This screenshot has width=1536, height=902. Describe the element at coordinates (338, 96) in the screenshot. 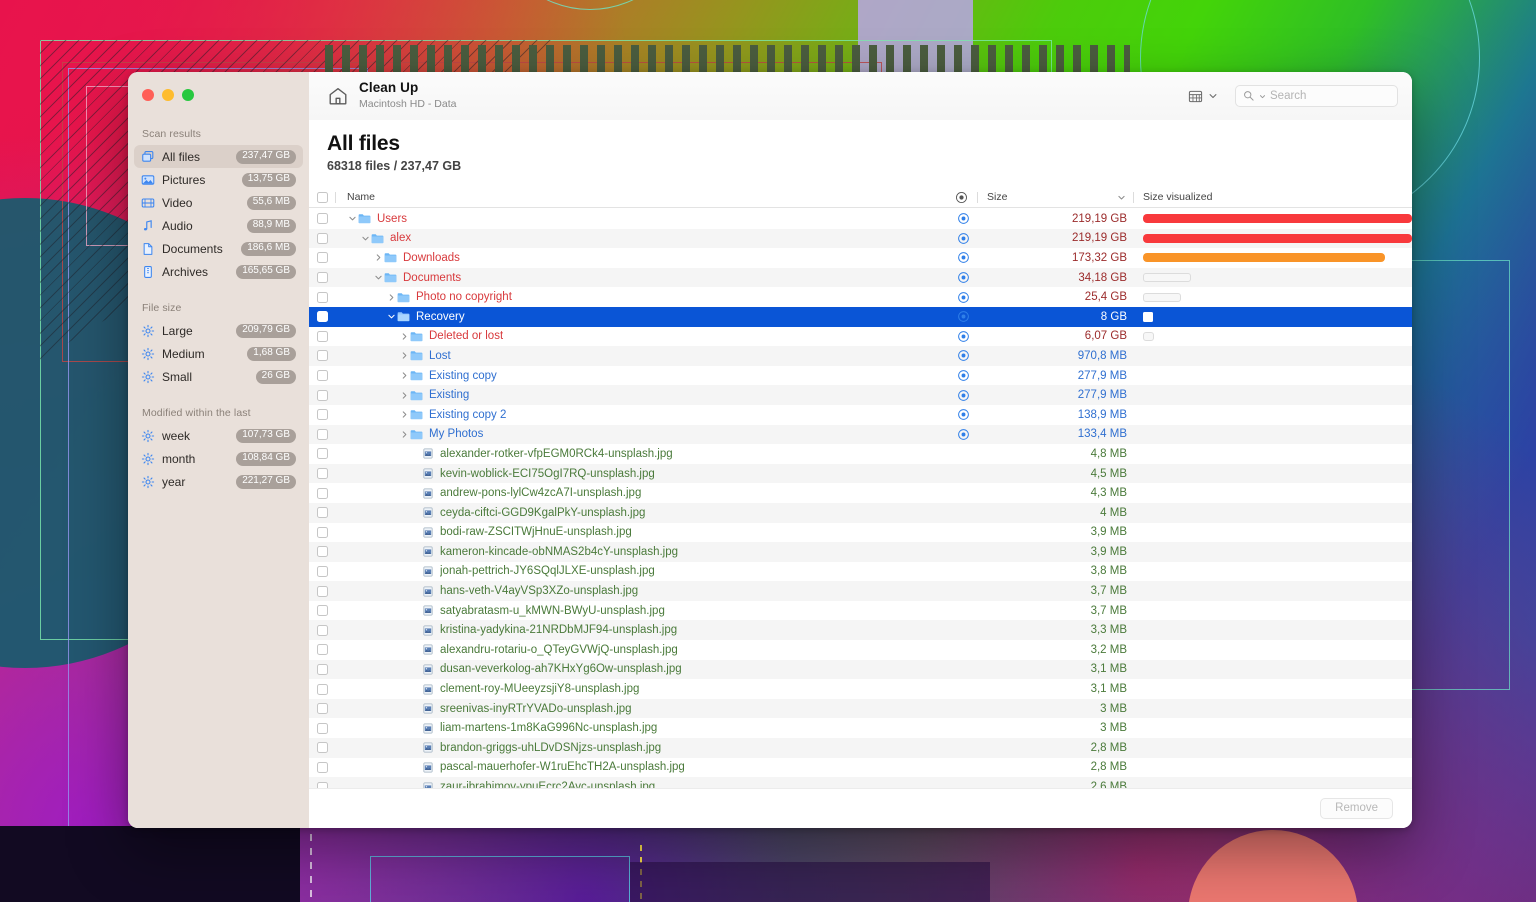

I see `home-icon` at that location.